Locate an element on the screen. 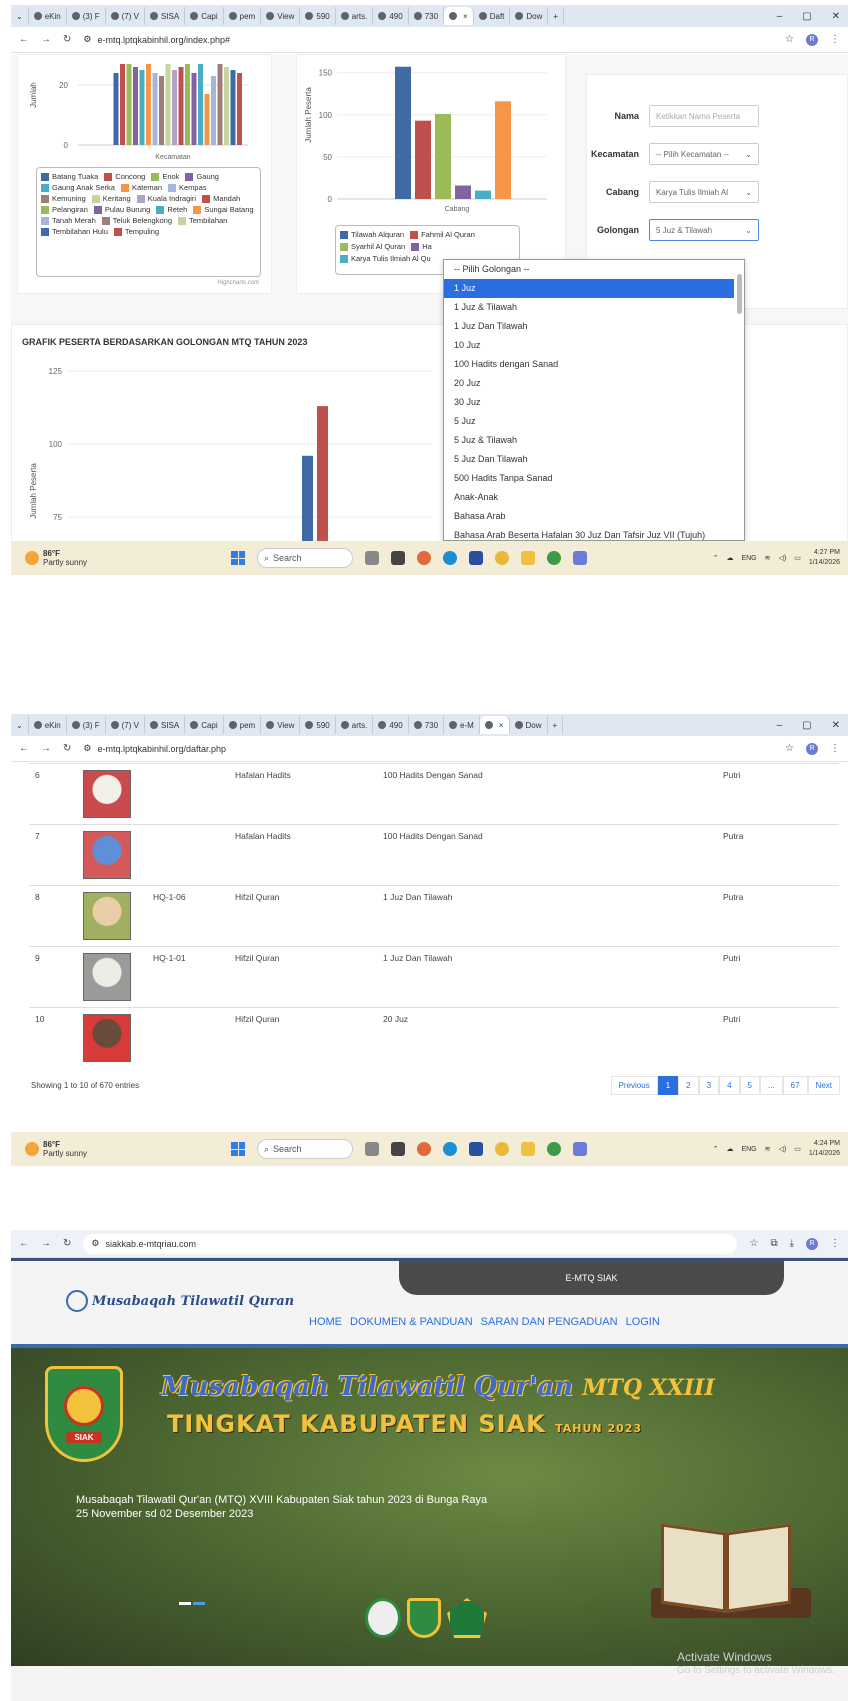 Image resolution: width=848 pixels, height=1701 pixels. battery-icon: ▭ is located at coordinates (797, 558).